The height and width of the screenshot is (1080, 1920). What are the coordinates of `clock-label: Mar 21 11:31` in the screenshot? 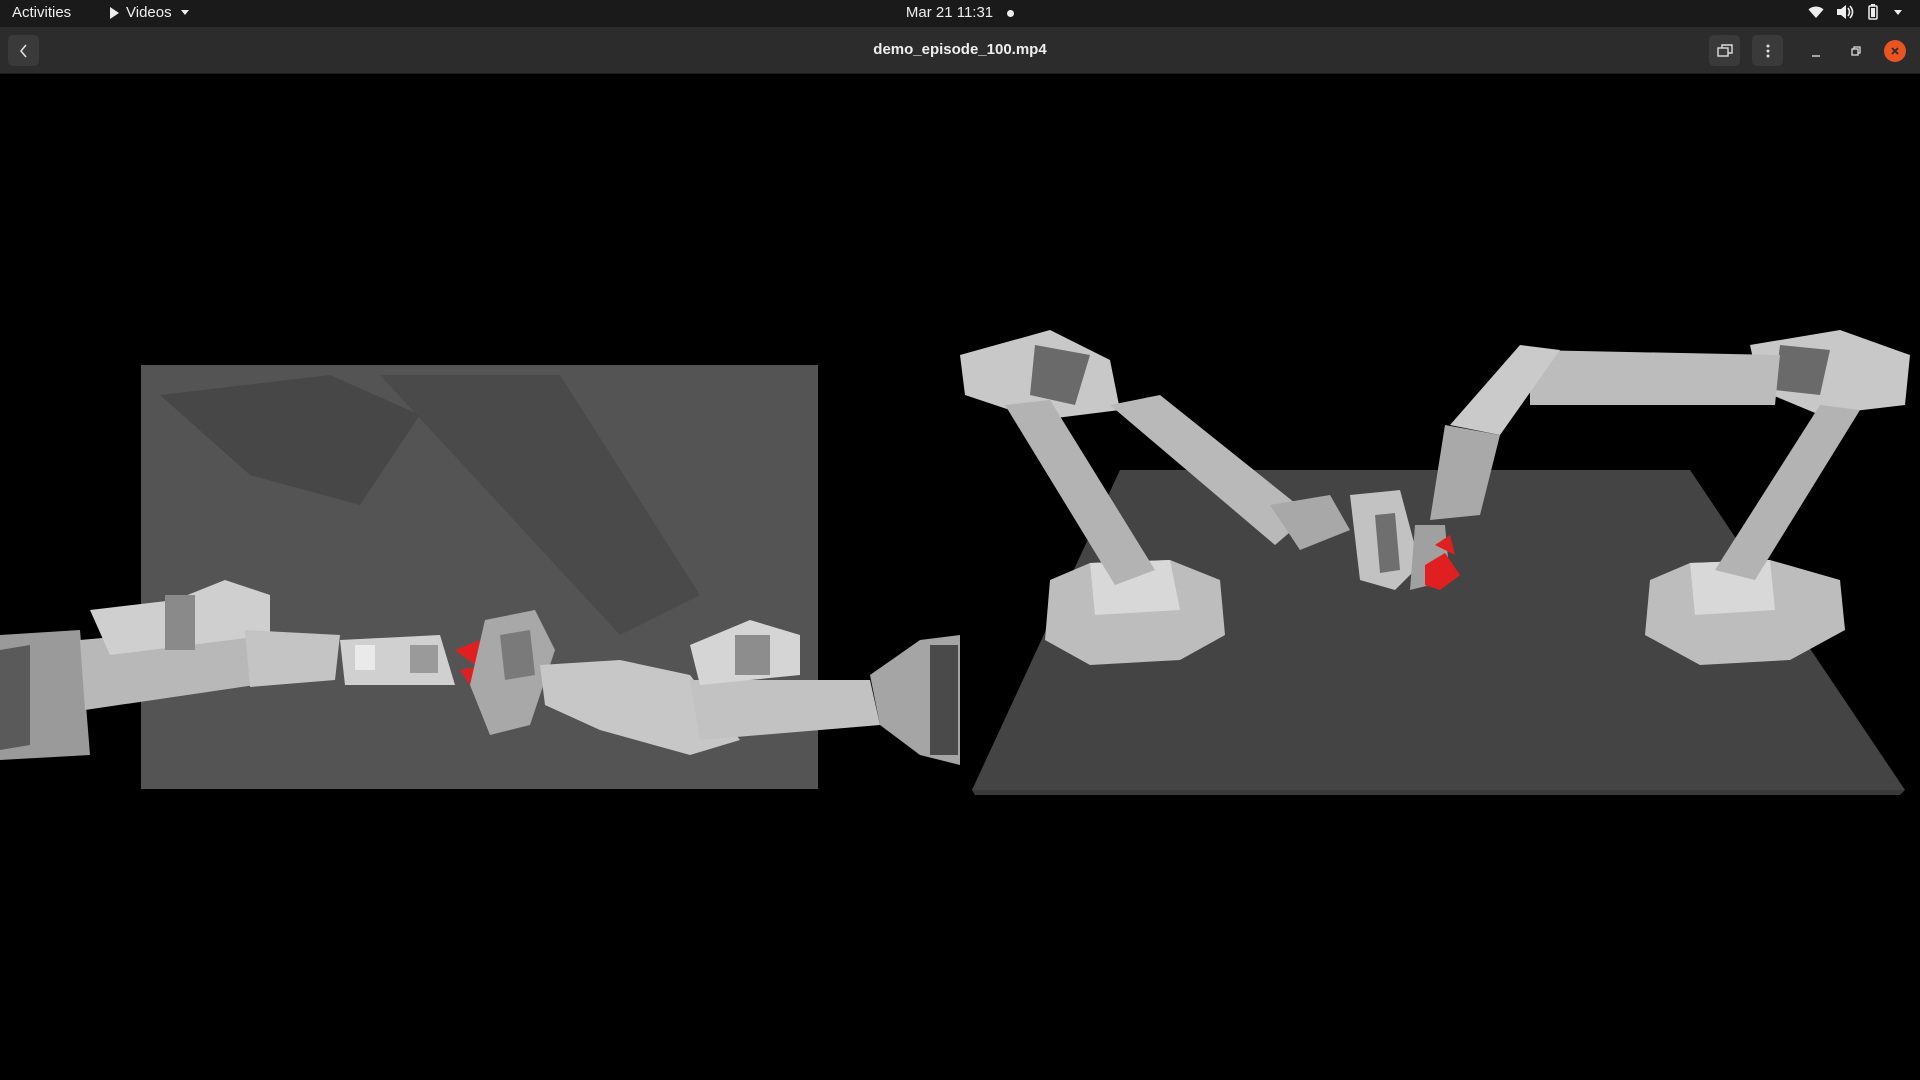 It's located at (949, 12).